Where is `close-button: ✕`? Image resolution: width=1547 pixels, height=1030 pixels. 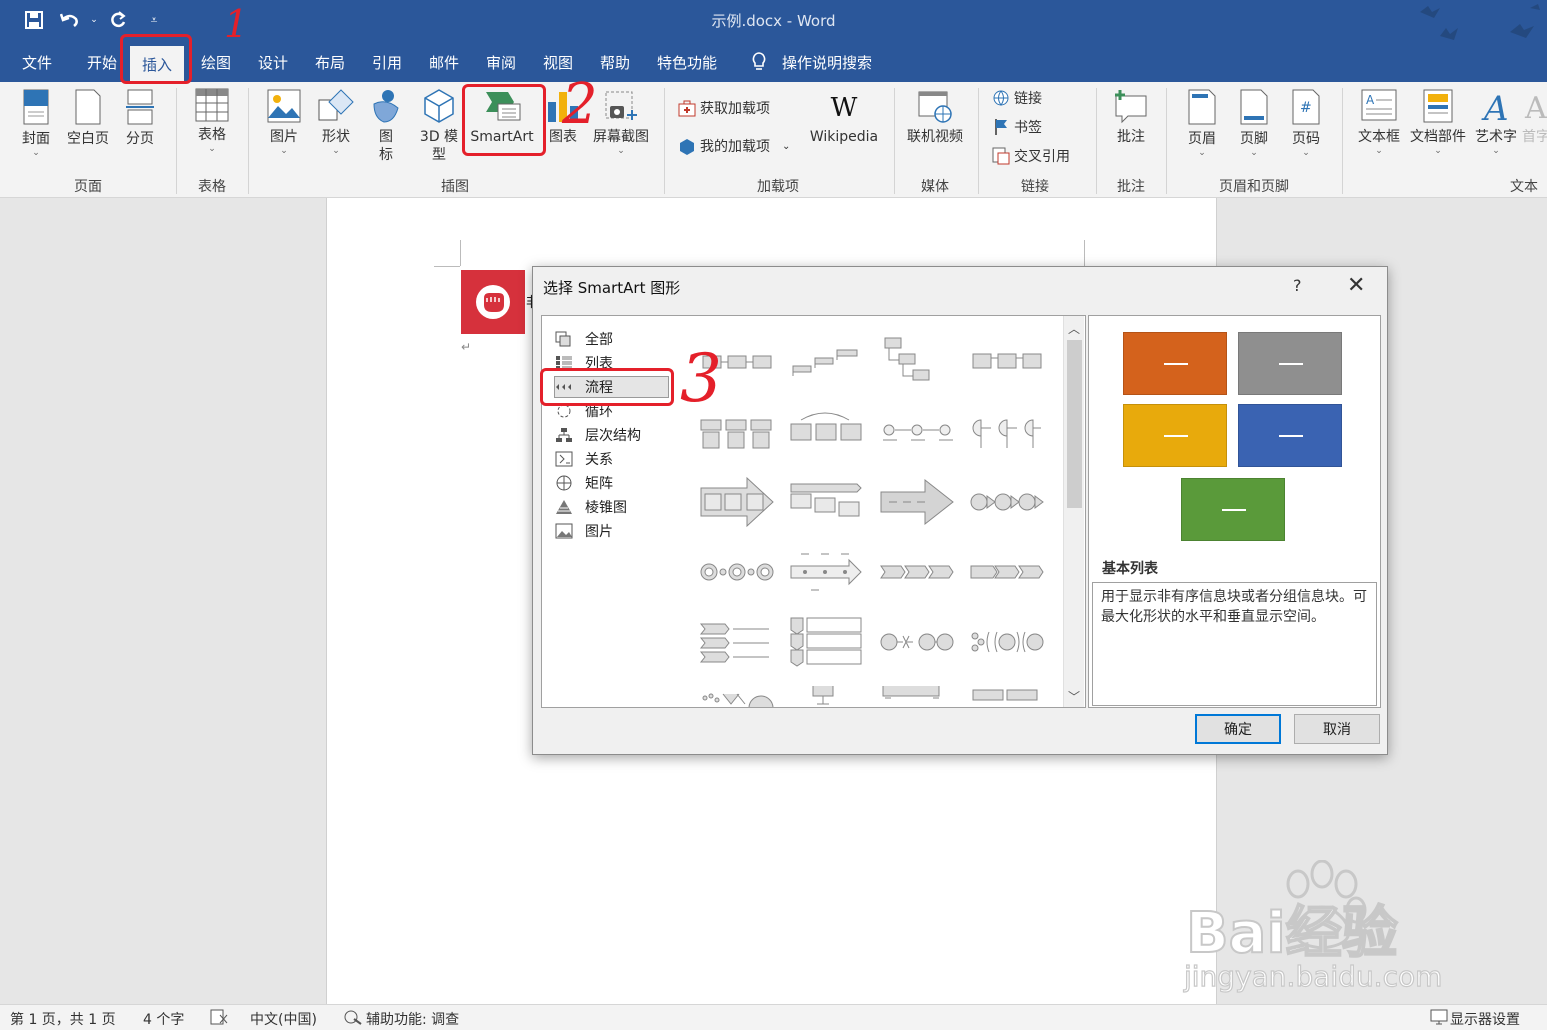
close-button: ✕ is located at coordinates (1356, 285).